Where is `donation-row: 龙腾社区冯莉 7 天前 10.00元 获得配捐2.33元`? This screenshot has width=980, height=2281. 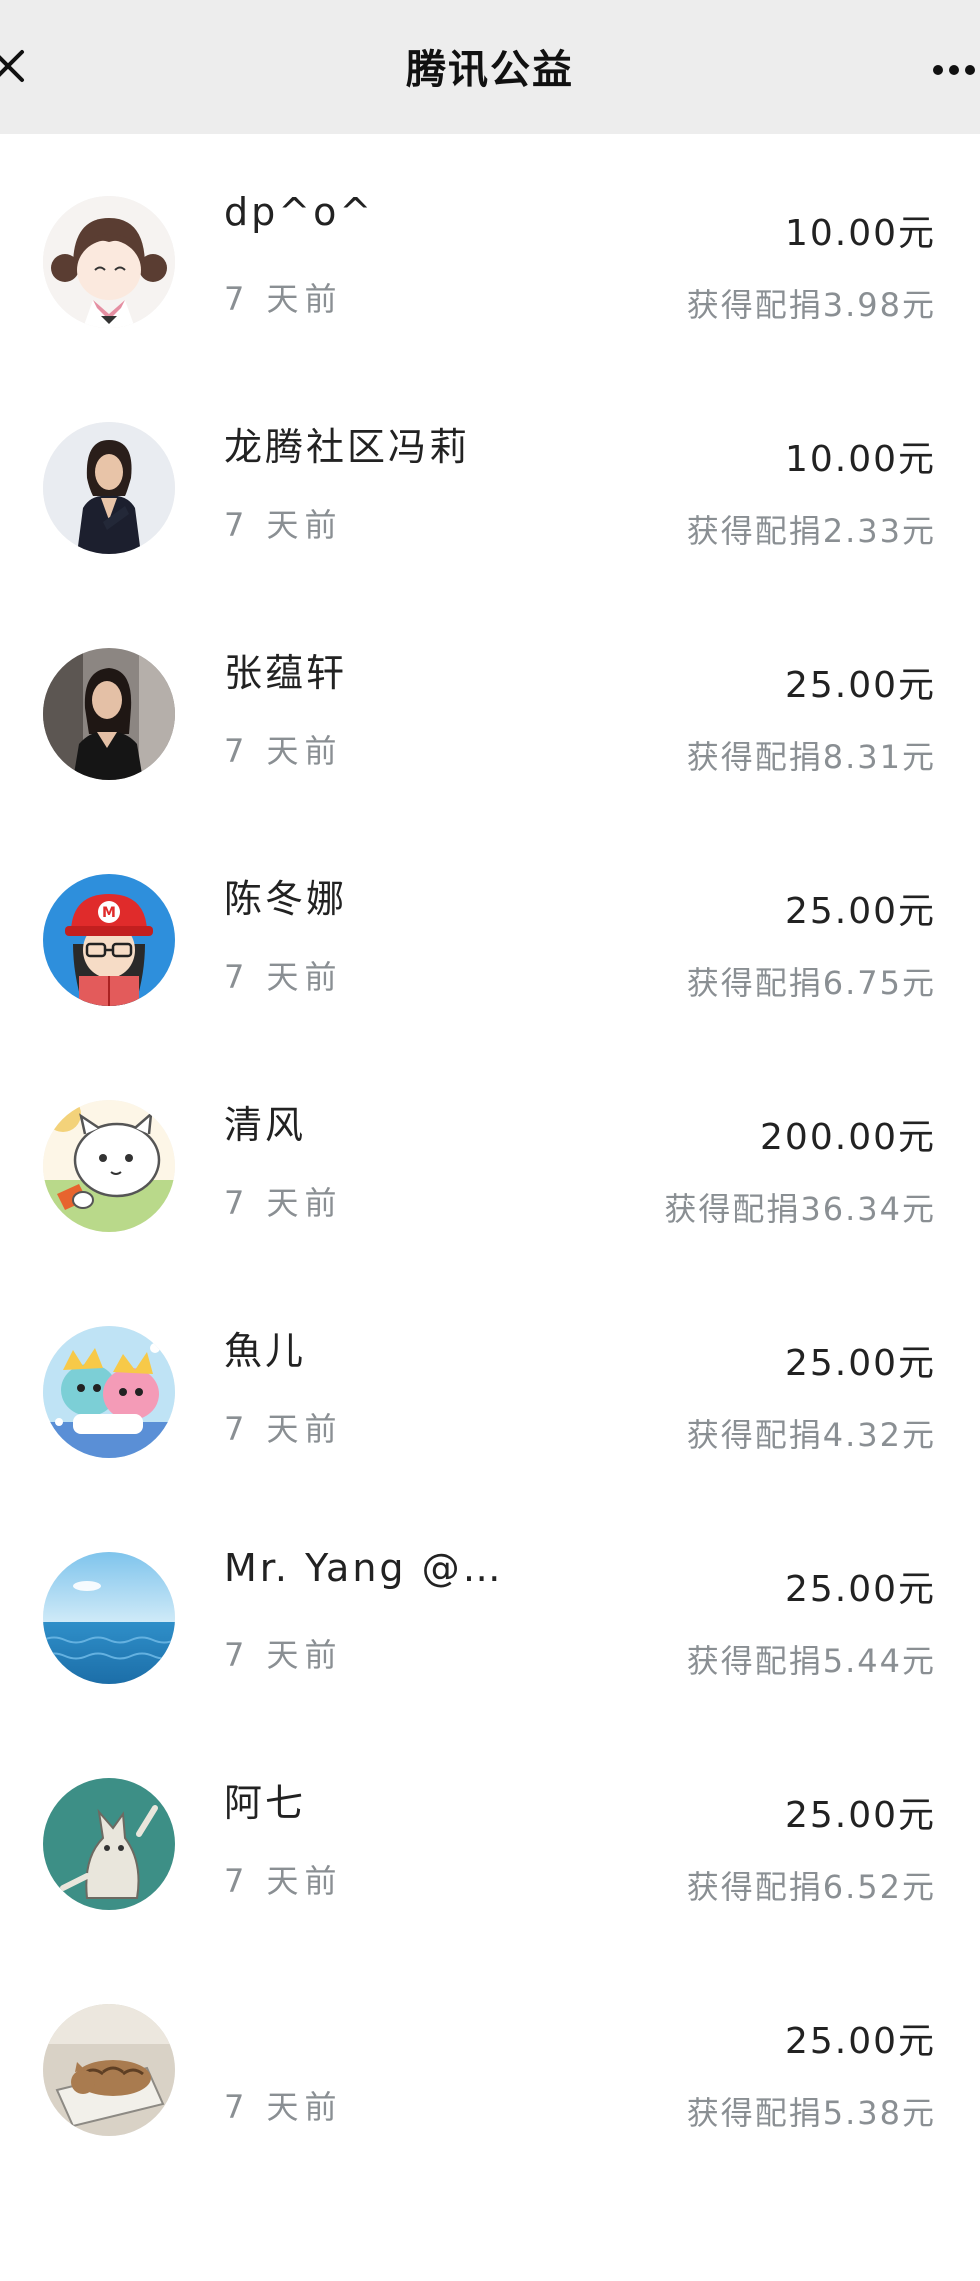 donation-row: 龙腾社区冯莉 7 天前 10.00元 获得配捐2.33元 is located at coordinates (490, 473).